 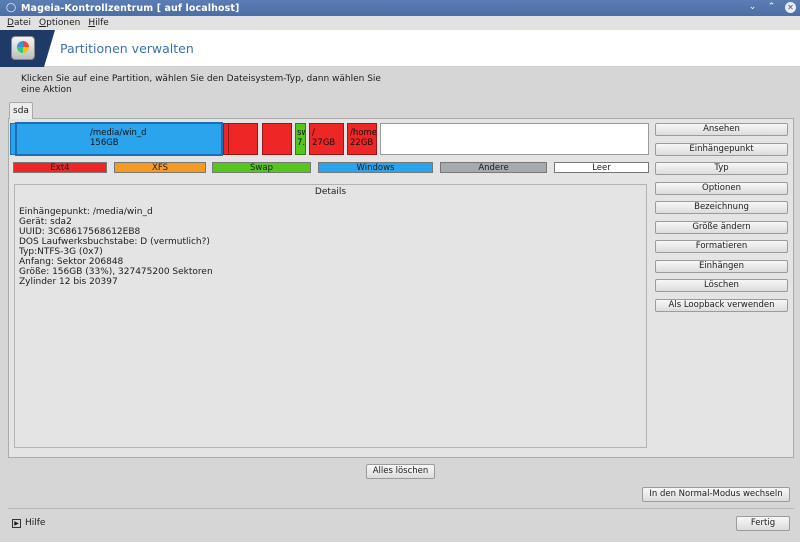 I want to click on detail-dos-letter: DOS Laufwerksbuchstabe: D (vermutlich?), so click(x=114, y=242).